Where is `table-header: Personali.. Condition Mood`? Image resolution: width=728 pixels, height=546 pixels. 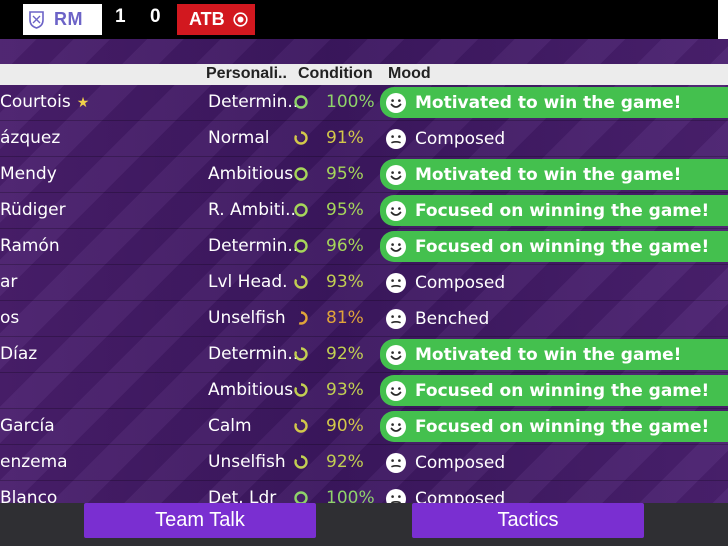
table-header: Personali.. Condition Mood is located at coordinates (364, 74).